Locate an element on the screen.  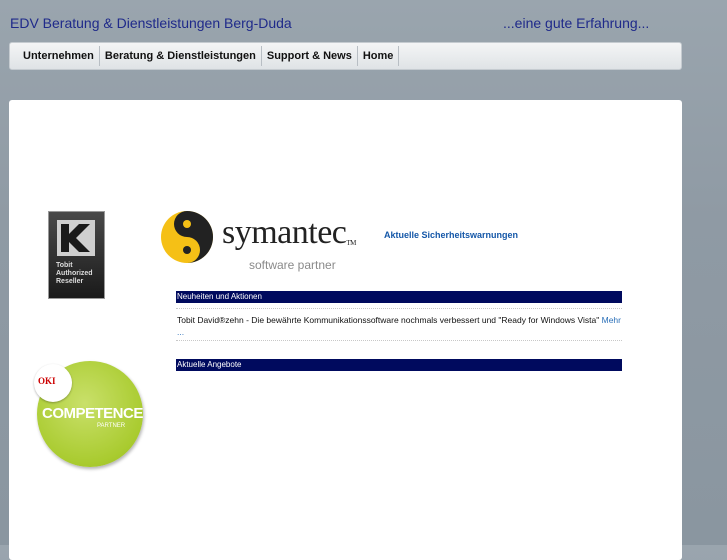
nav-item-unternehmen: Unternehmen is located at coordinates (59, 56).